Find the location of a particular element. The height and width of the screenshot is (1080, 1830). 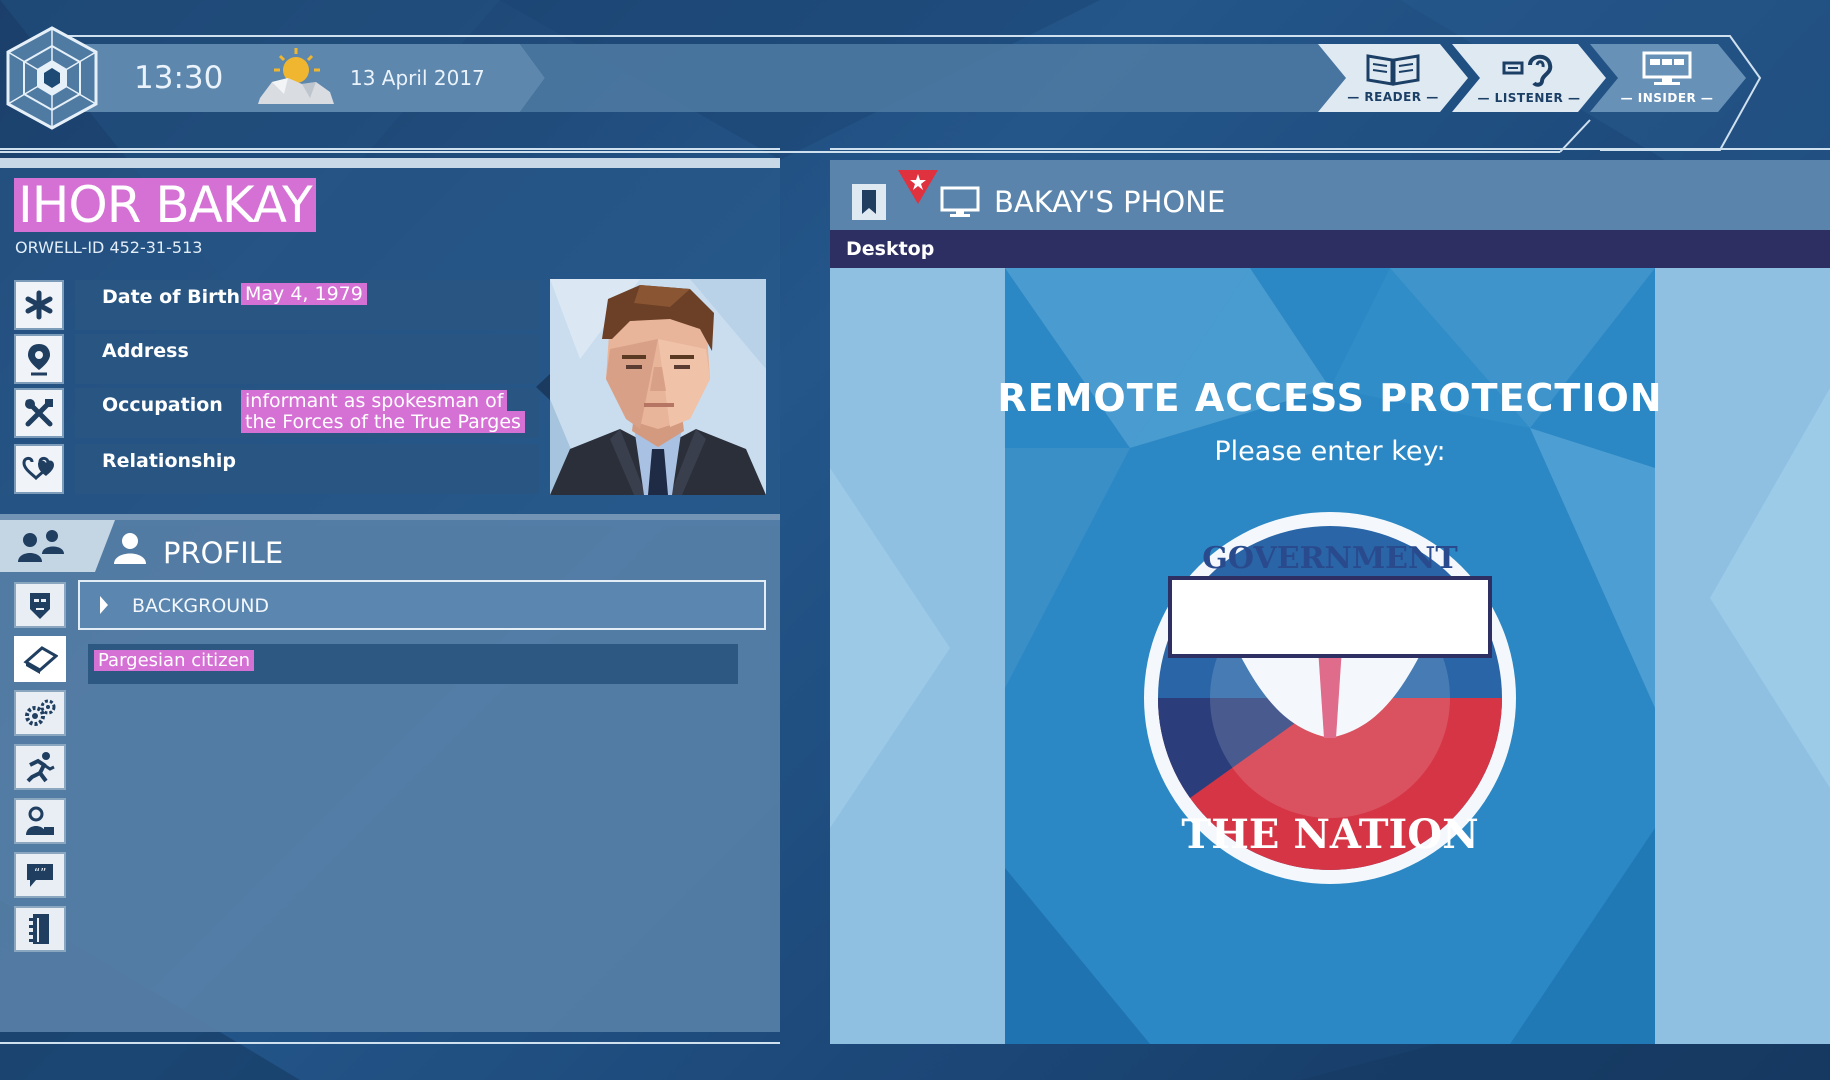

path-breadcrumb: Desktop is located at coordinates (890, 249).